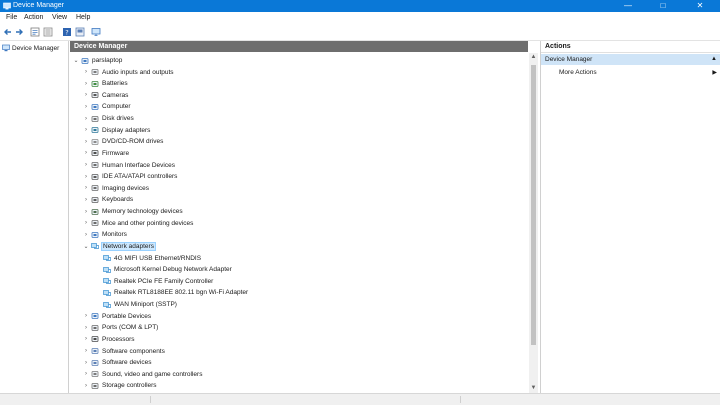 Image resolution: width=720 pixels, height=405 pixels. Describe the element at coordinates (116, 130) in the screenshot. I see `tree-row: › Display adapters` at that location.